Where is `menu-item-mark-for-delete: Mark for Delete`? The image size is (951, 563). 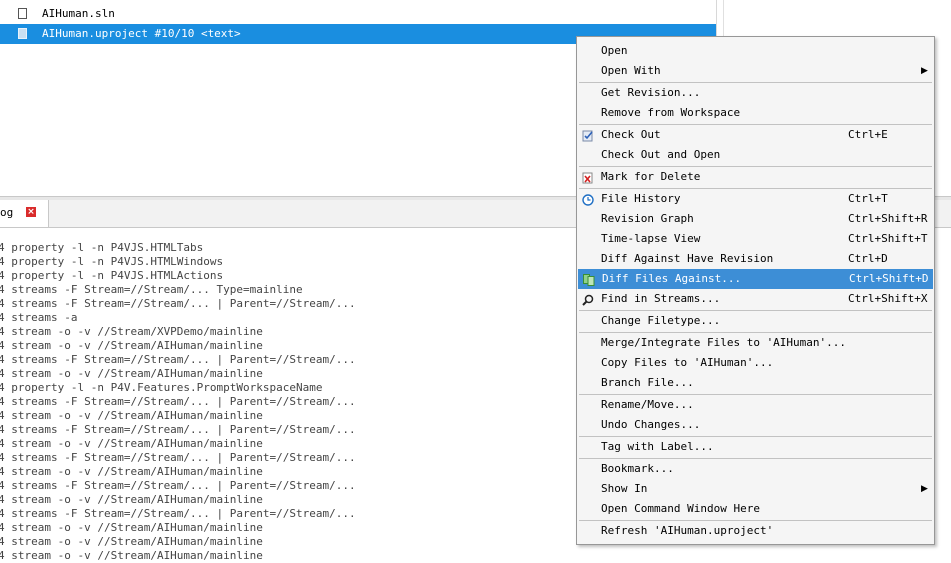 menu-item-mark-for-delete: Mark for Delete is located at coordinates (755, 177).